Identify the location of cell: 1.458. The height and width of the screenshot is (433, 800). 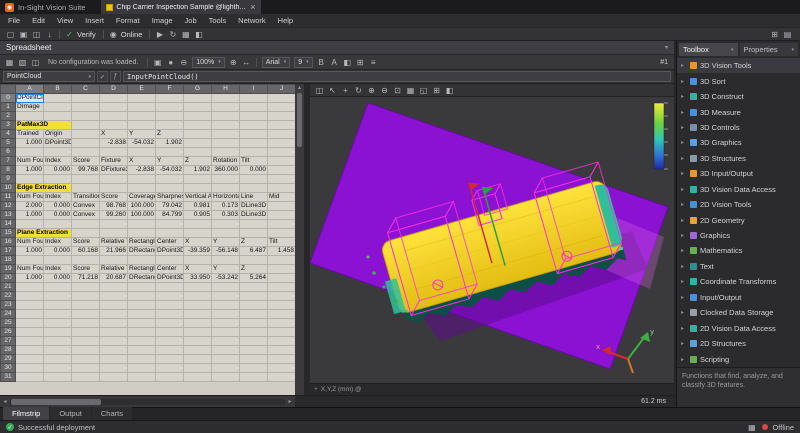
(281, 251).